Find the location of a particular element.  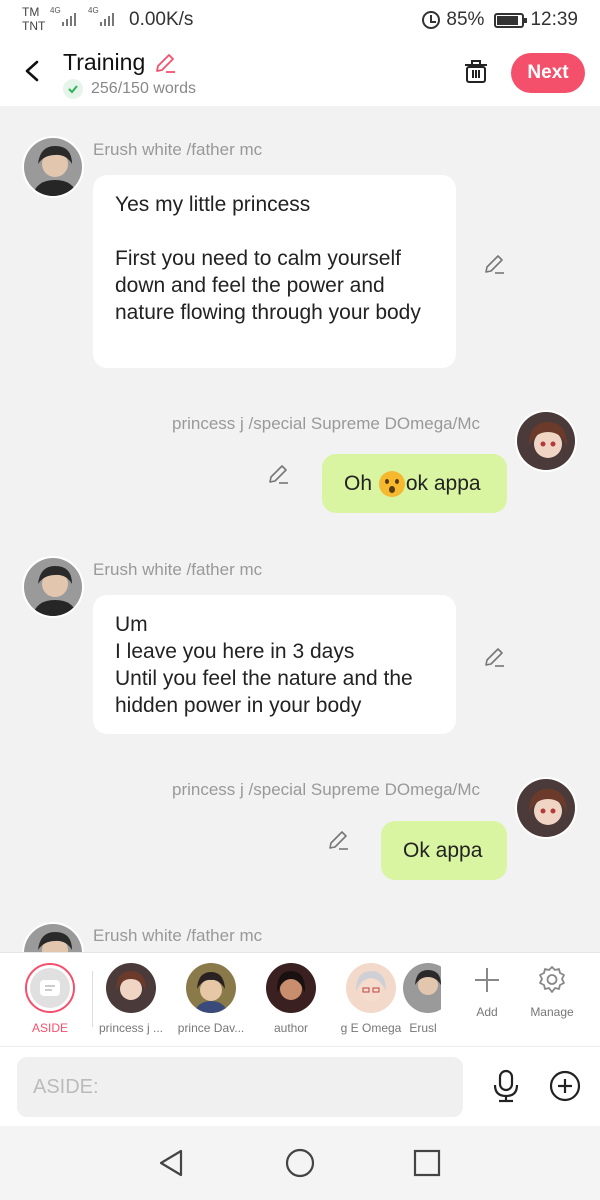

gear-icon is located at coordinates (552, 979).